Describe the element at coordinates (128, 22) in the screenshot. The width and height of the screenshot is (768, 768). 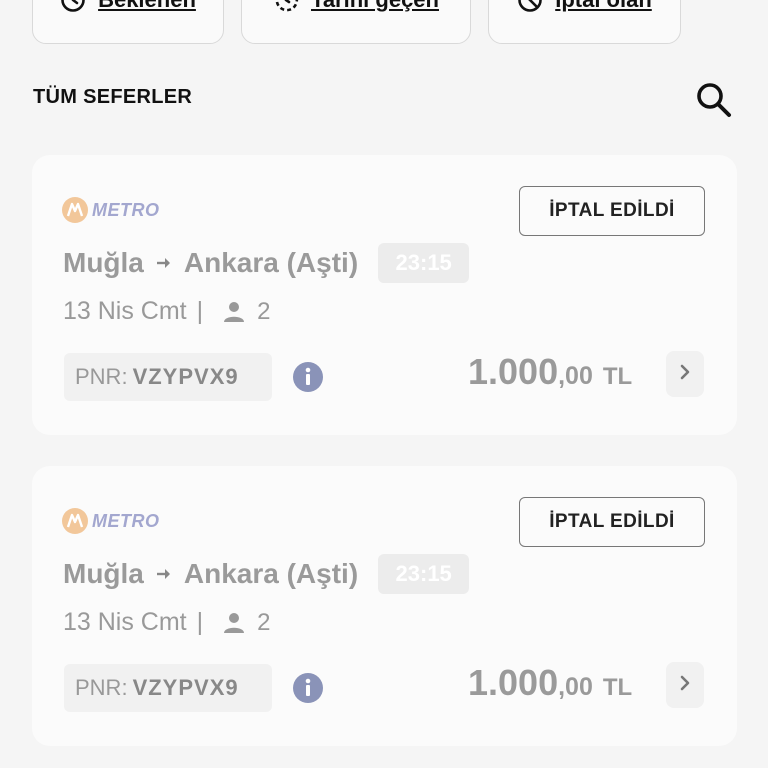
I see `filter-chip-pending: Beklenen` at that location.